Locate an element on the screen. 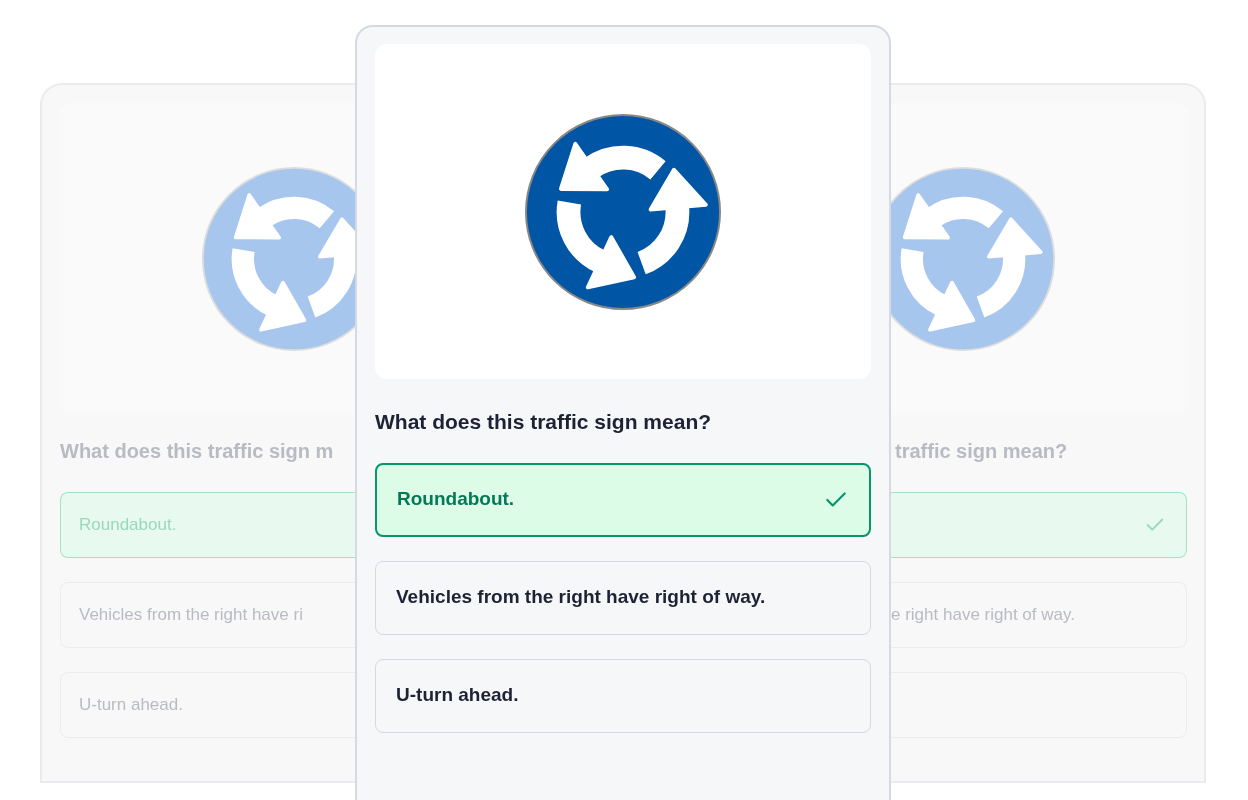  answer-option: e right have right of way. is located at coordinates (1039, 615).